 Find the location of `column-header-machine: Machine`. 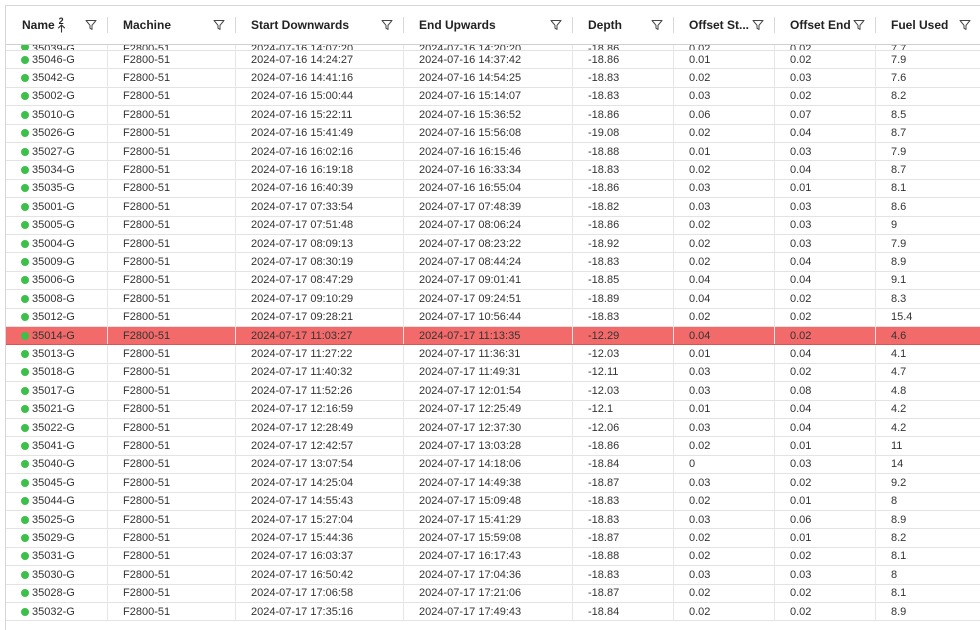

column-header-machine: Machine is located at coordinates (171, 25).